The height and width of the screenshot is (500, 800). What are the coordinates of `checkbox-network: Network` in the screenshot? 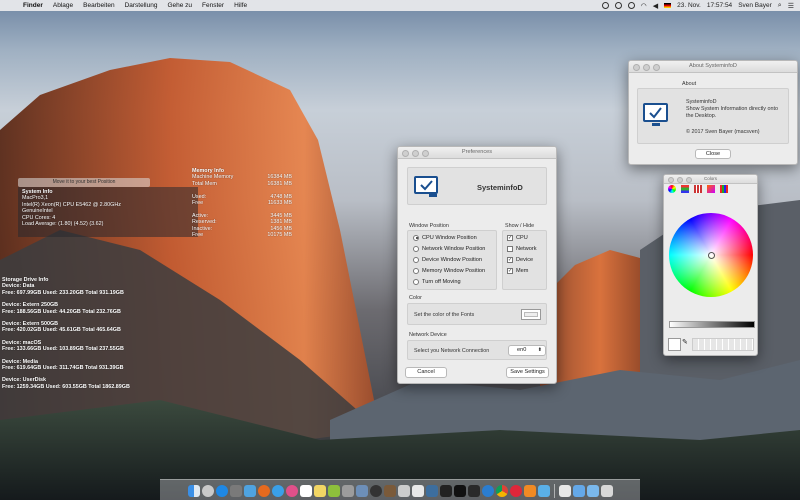 It's located at (524, 248).